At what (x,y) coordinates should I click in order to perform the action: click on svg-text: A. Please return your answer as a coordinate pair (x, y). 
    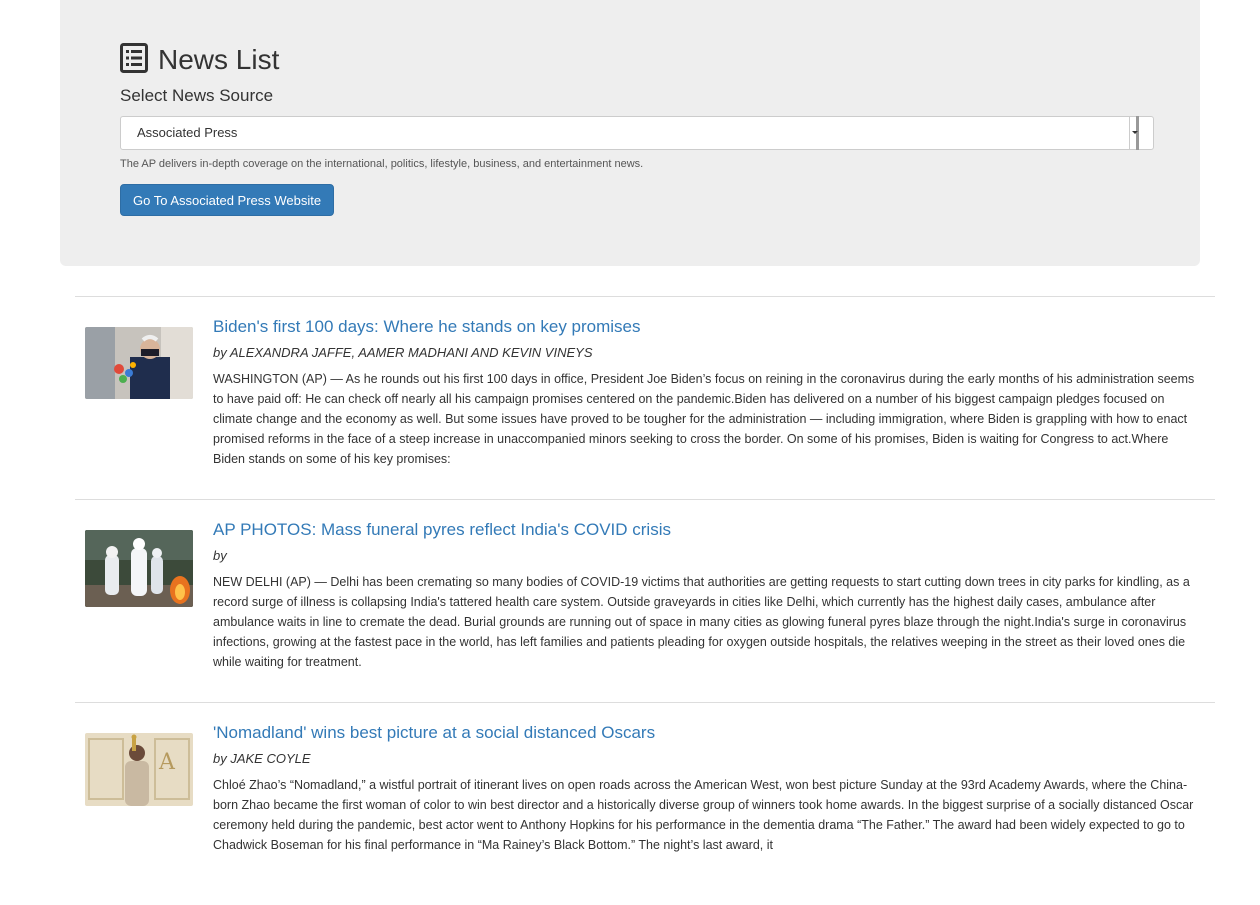
    Looking at the image, I should click on (167, 762).